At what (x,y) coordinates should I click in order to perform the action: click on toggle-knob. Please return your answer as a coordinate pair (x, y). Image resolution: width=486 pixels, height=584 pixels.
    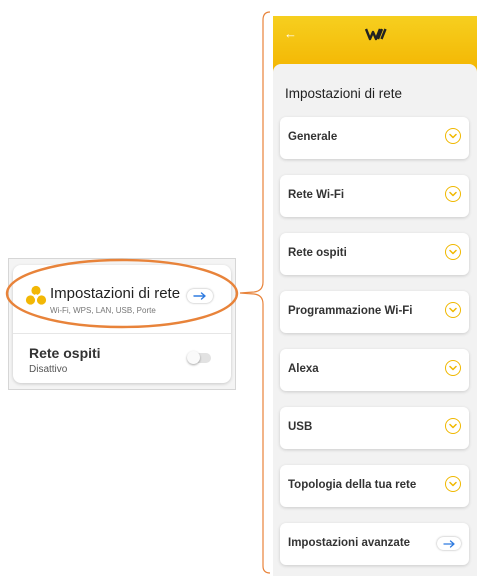
    Looking at the image, I should click on (193, 357).